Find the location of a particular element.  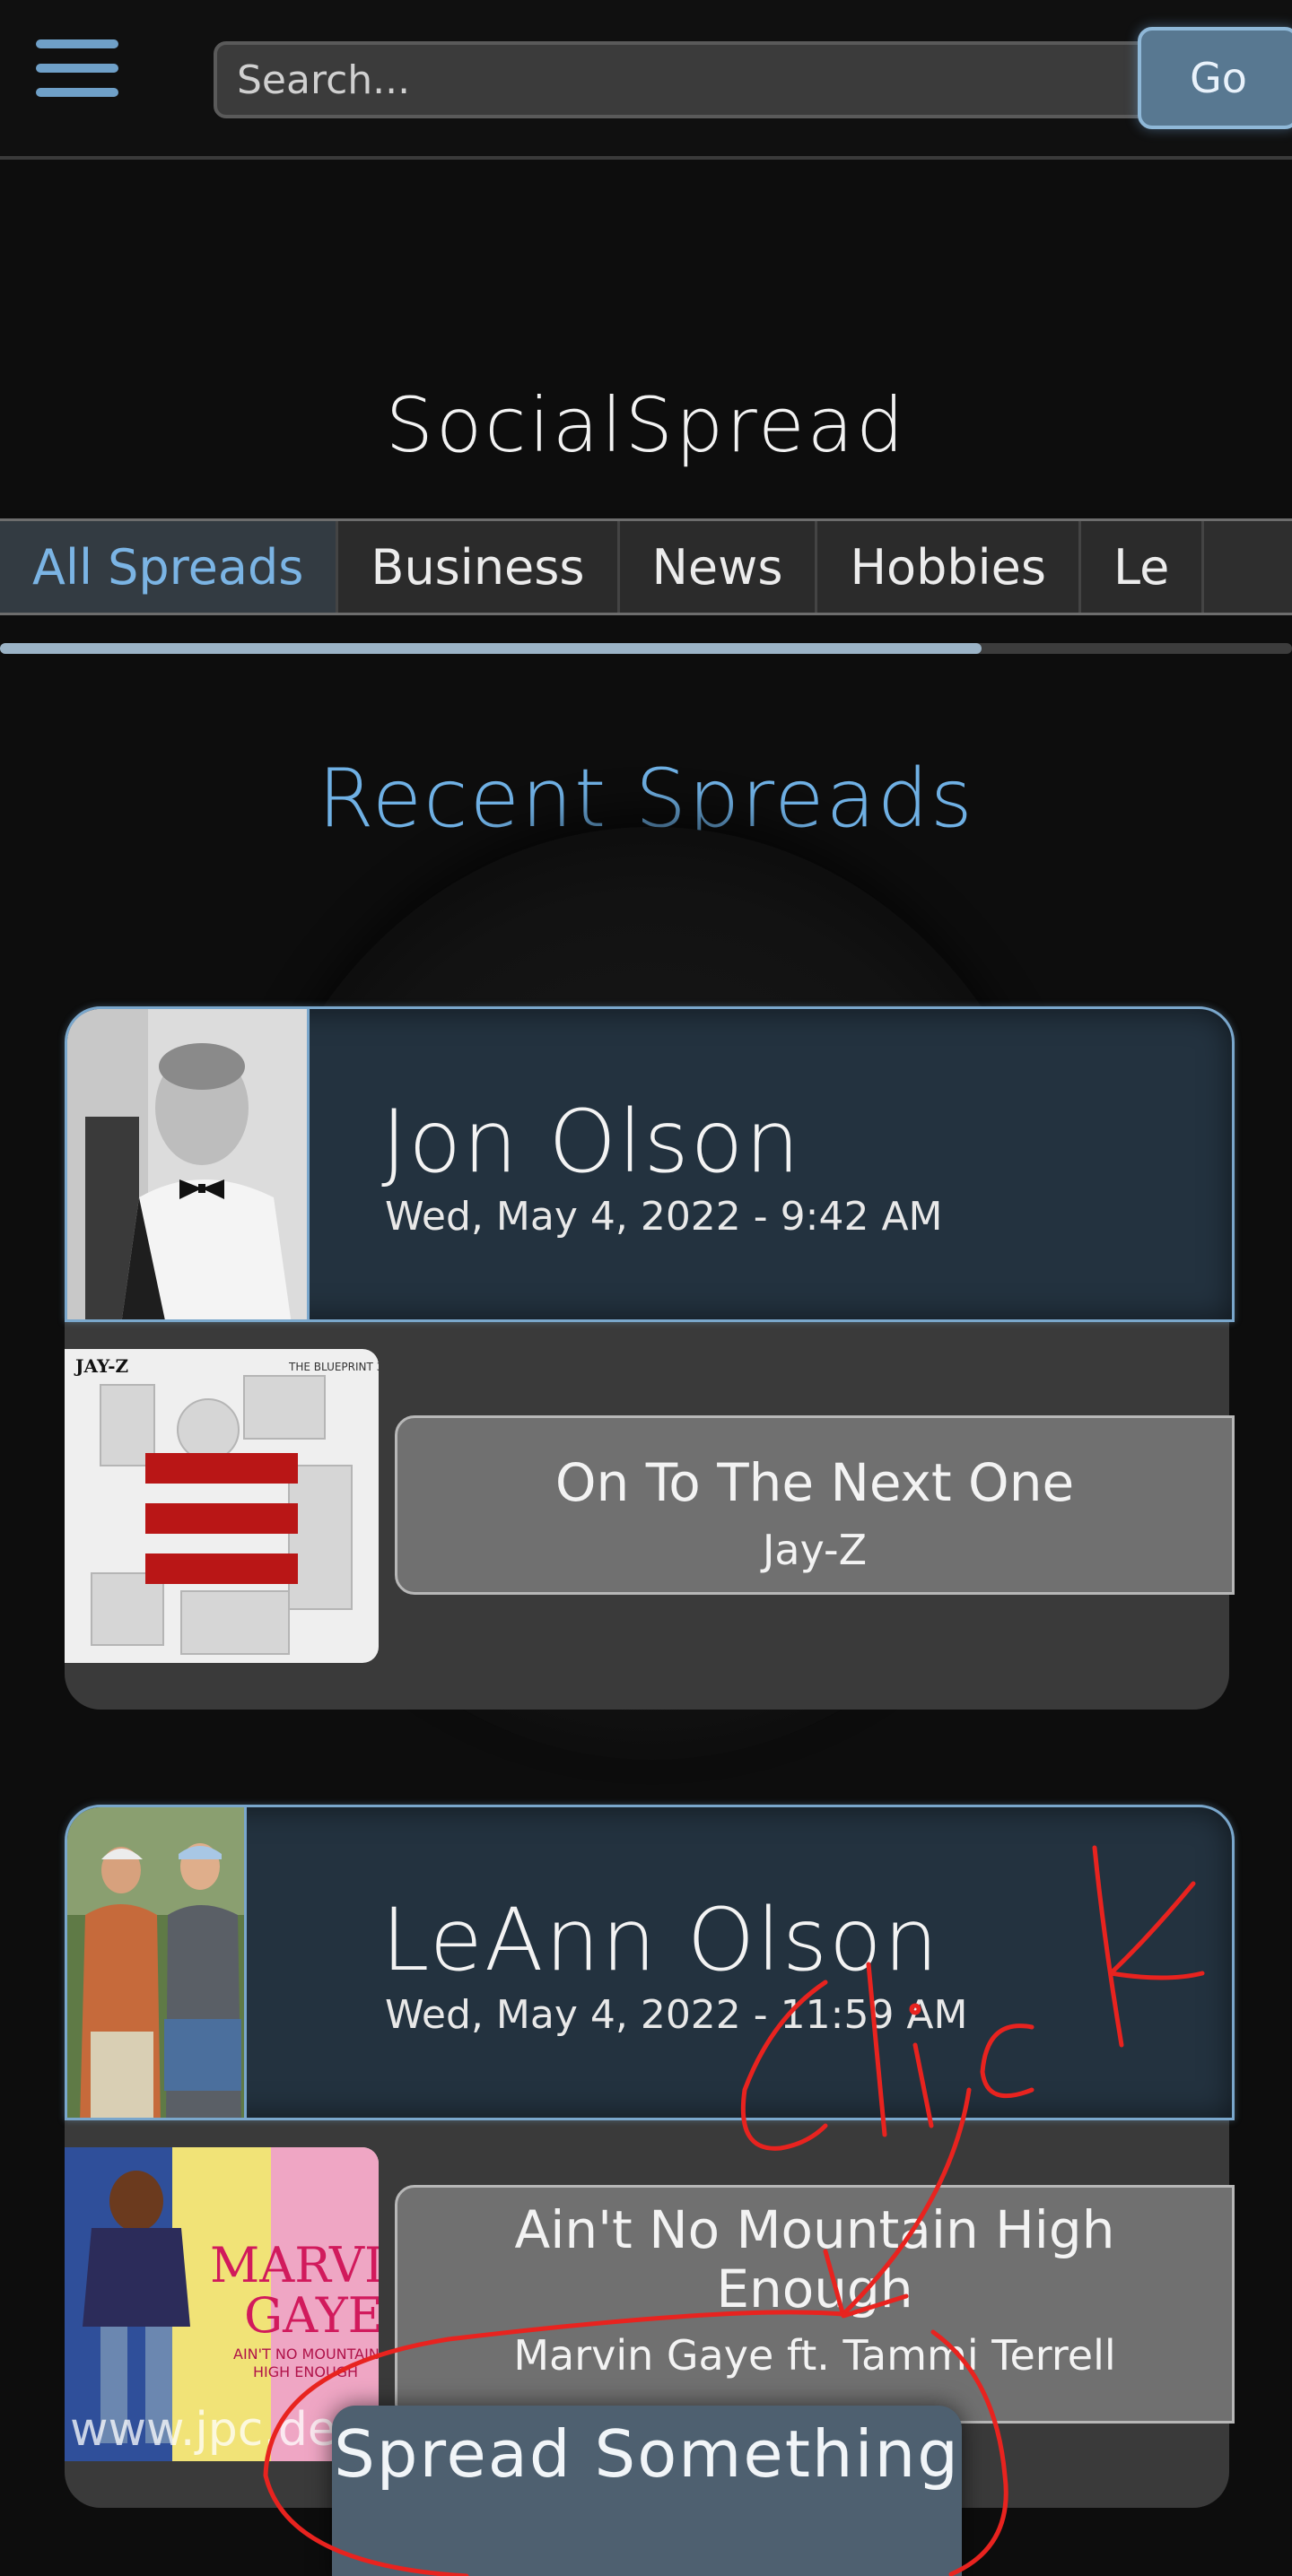

tab-all-spreads: All Spreads is located at coordinates (169, 567).